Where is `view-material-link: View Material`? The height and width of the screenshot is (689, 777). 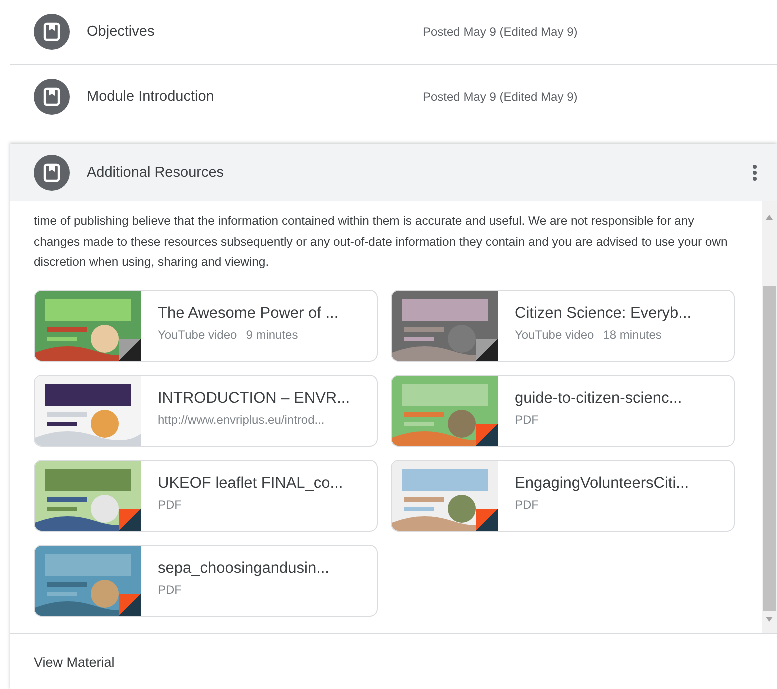
view-material-link: View Material is located at coordinates (74, 662).